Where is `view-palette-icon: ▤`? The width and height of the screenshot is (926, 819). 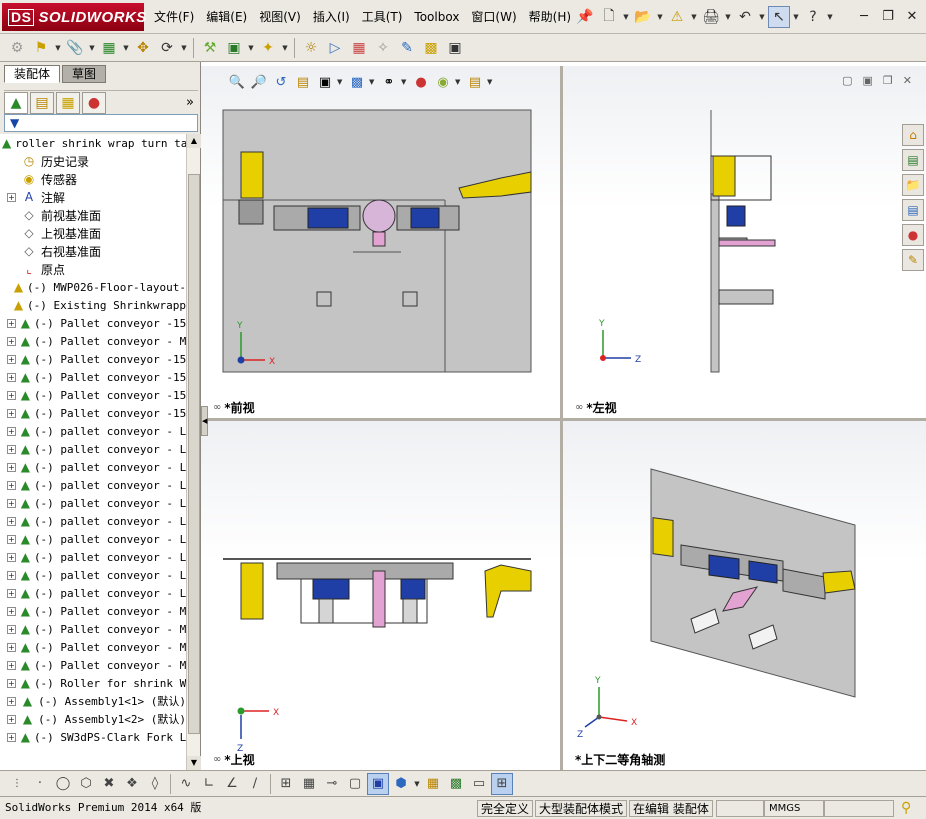
view-palette-icon: ▤ is located at coordinates (913, 210).